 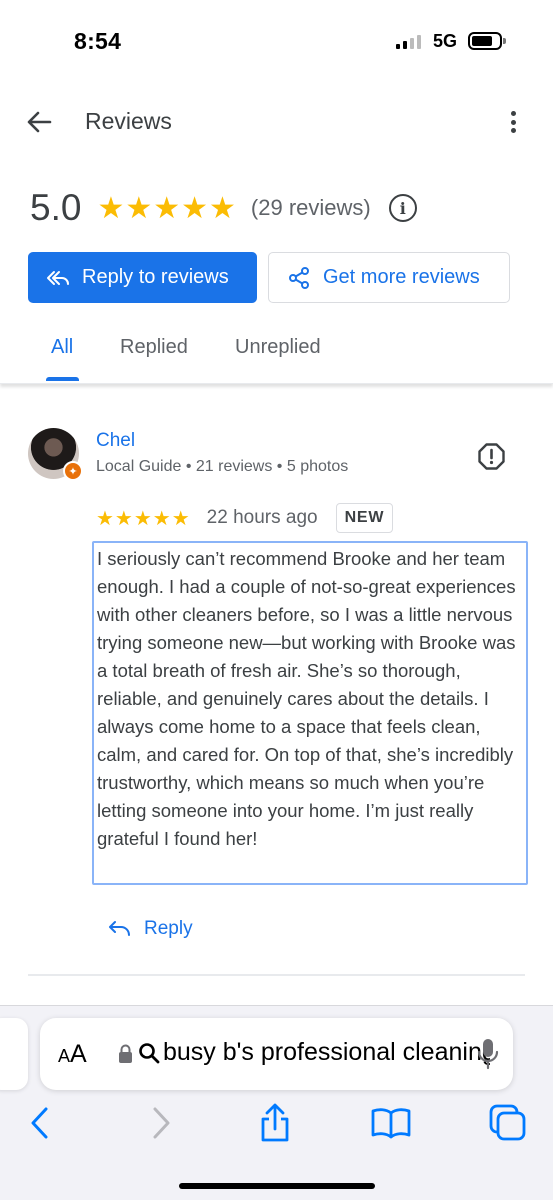 What do you see at coordinates (277, 1186) in the screenshot?
I see `home-indicator` at bounding box center [277, 1186].